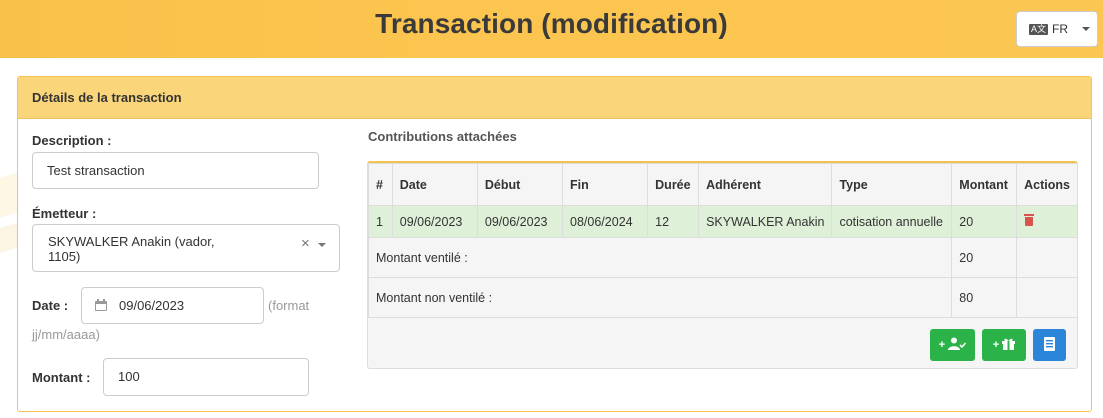  I want to click on gift-icon, so click(1009, 345).